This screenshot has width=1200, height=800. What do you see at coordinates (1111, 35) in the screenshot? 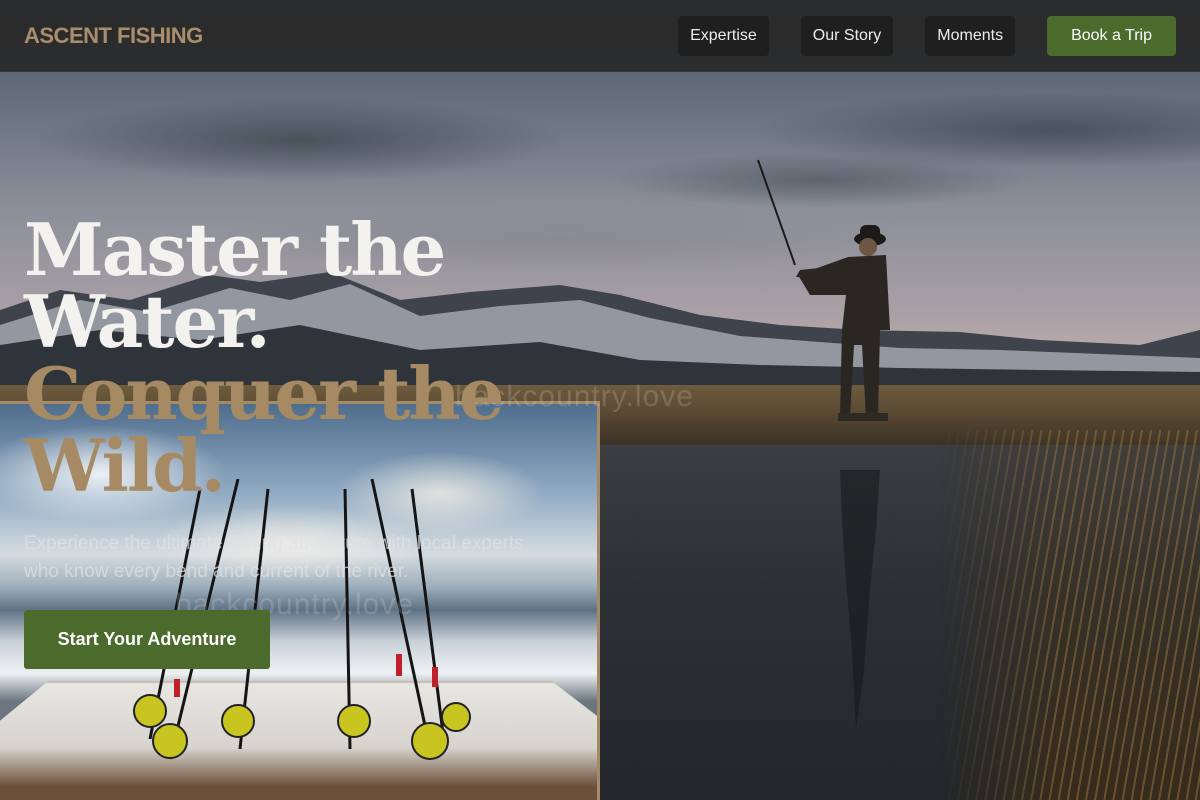
I see `book-a-trip-button: Book a Trip` at bounding box center [1111, 35].